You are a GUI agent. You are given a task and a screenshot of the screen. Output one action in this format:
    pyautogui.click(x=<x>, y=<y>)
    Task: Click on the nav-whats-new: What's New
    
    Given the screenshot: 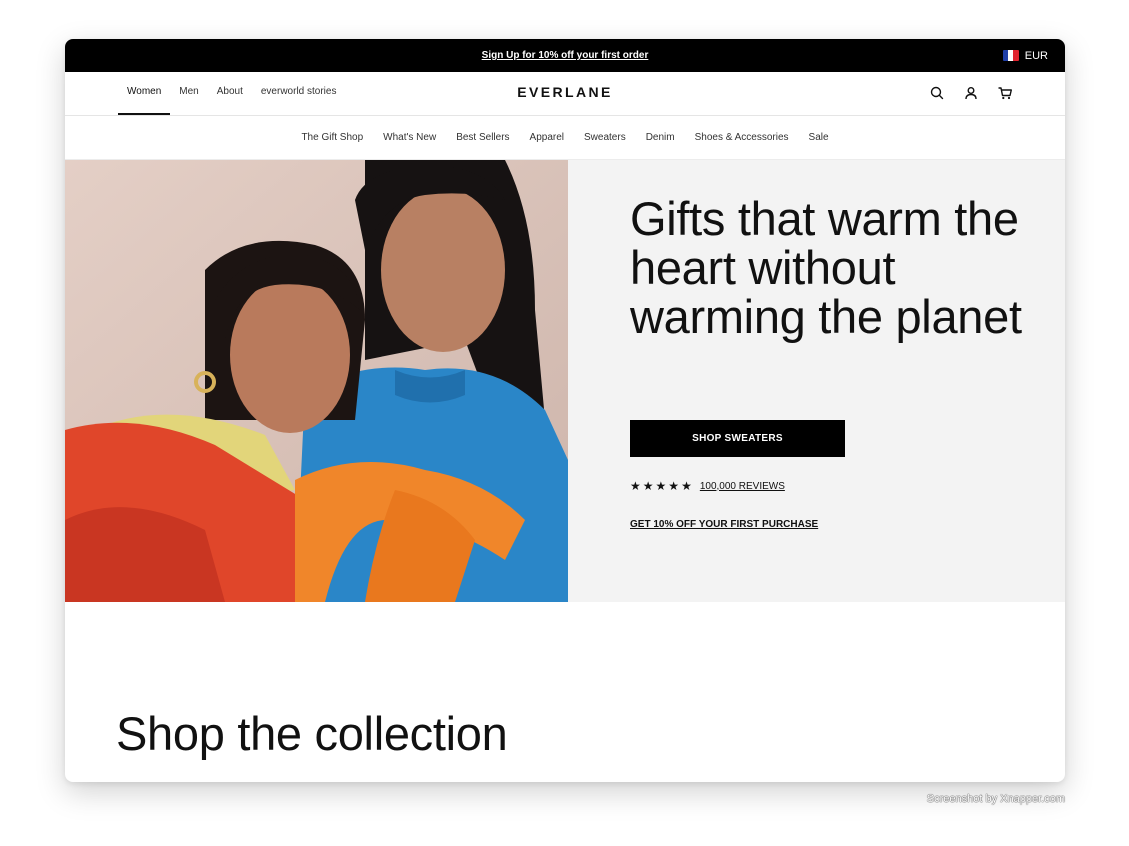 What is the action you would take?
    pyautogui.click(x=409, y=137)
    